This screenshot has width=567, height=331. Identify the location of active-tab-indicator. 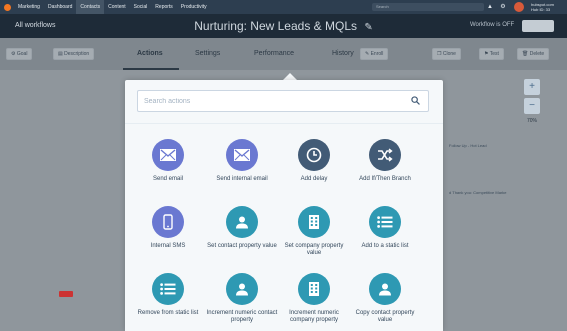
(151, 69).